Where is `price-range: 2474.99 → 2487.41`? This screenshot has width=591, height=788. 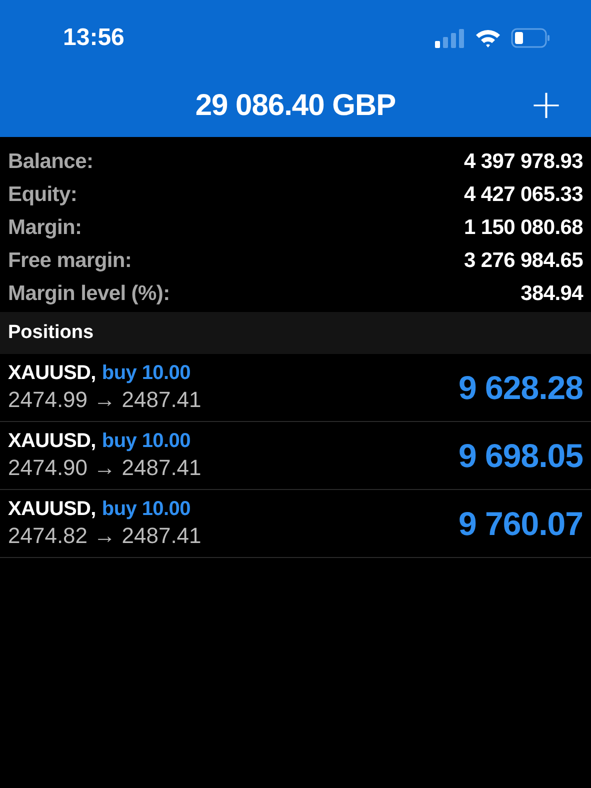
price-range: 2474.99 → 2487.41 is located at coordinates (105, 400).